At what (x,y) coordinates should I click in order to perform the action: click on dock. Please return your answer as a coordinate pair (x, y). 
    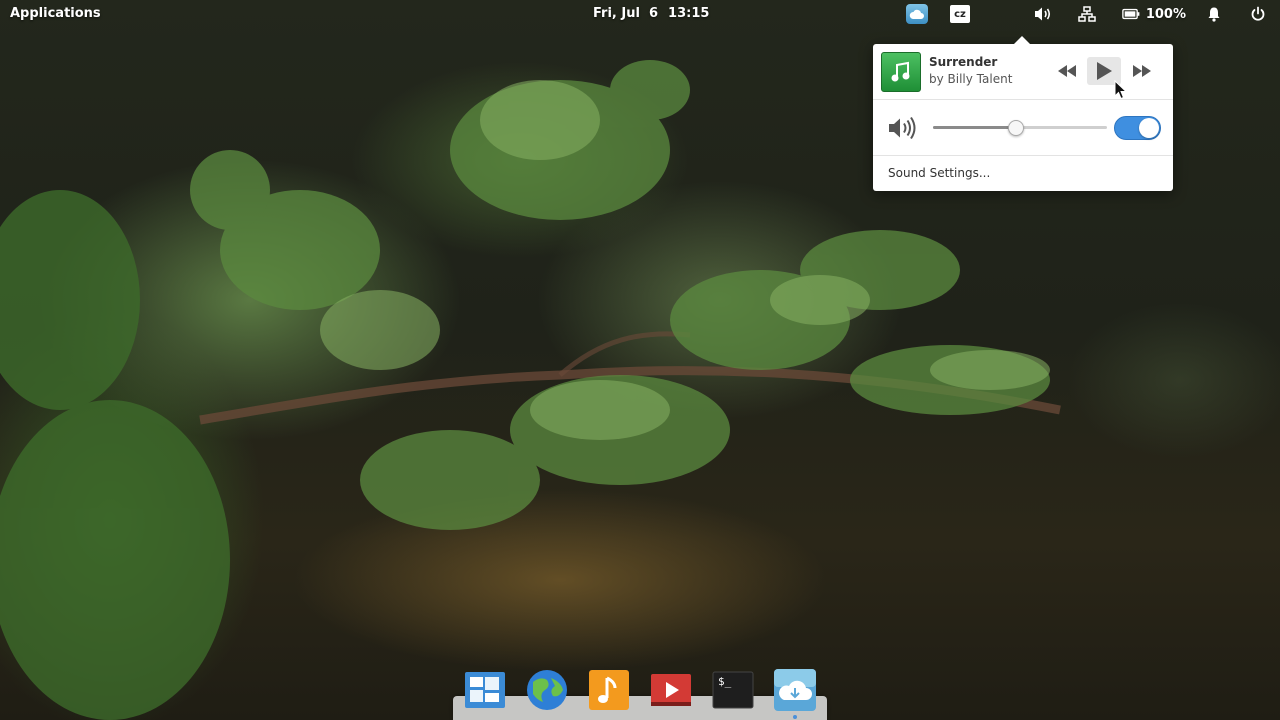
    Looking at the image, I should click on (640, 708).